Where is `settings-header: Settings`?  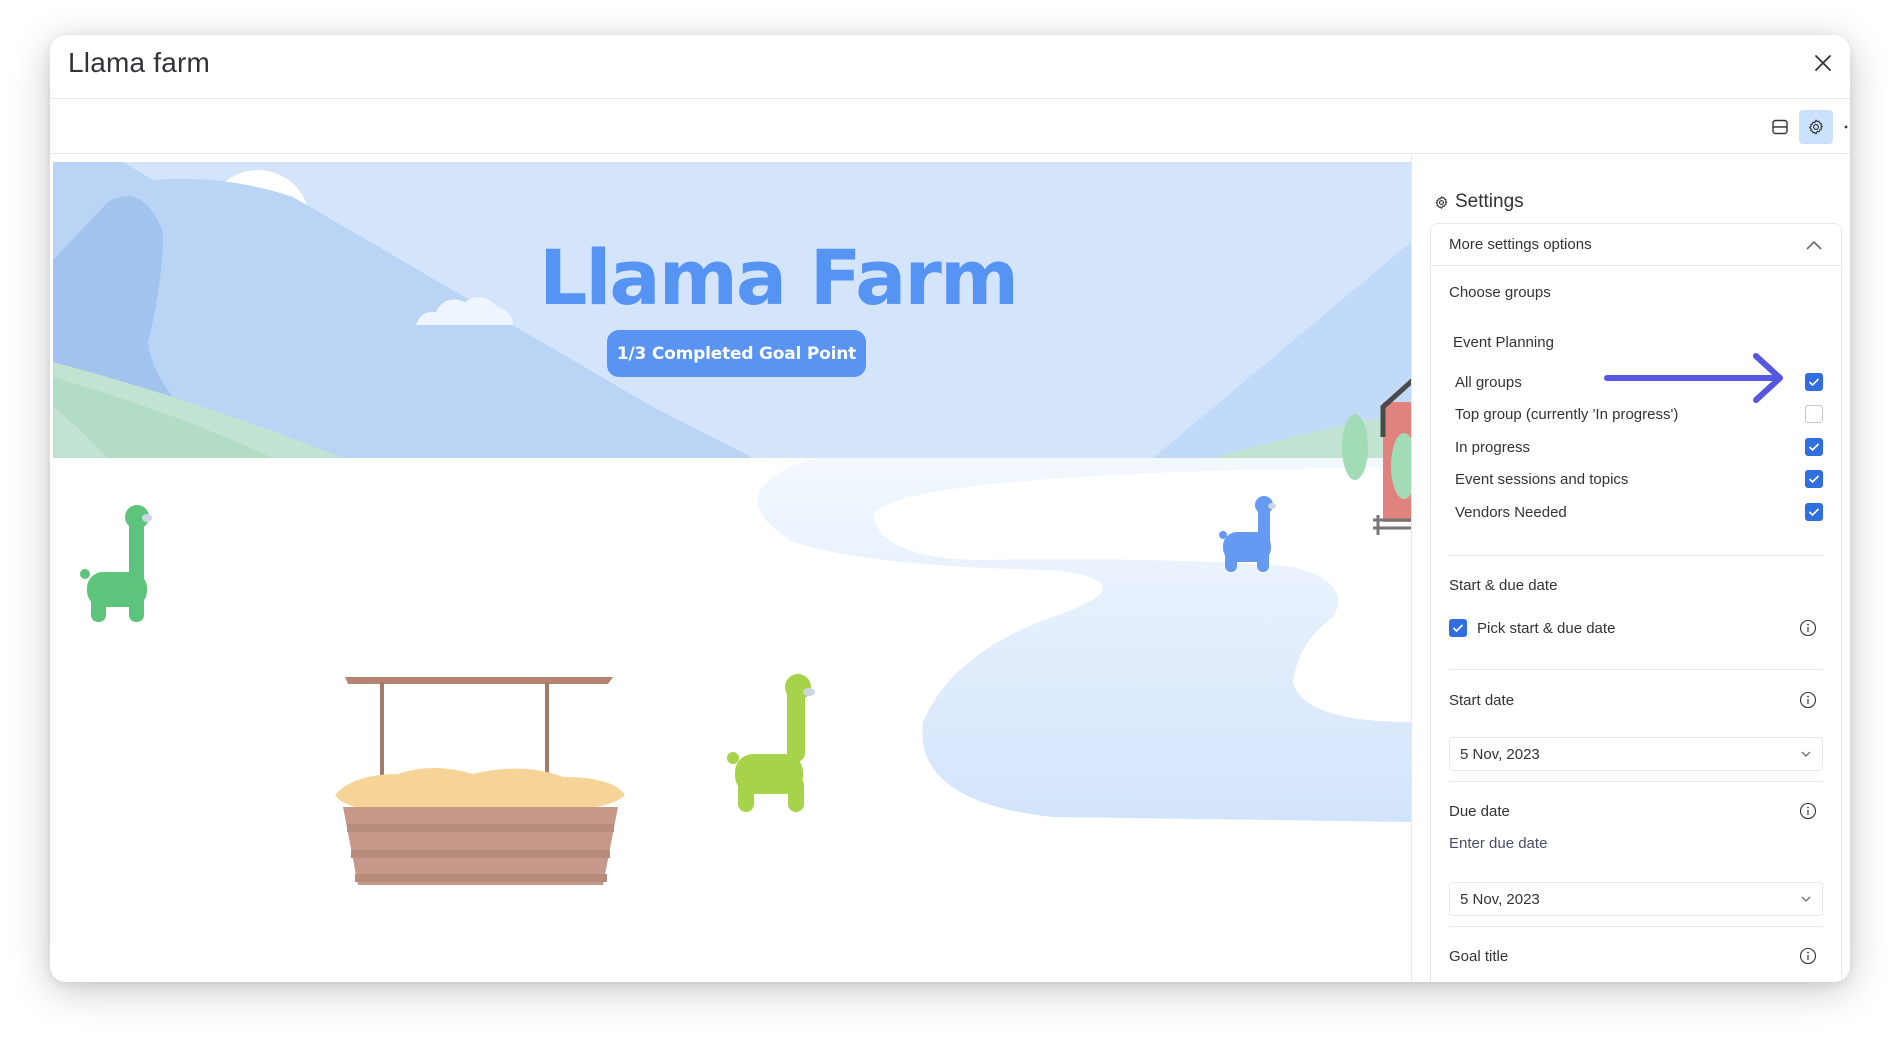
settings-header: Settings is located at coordinates (1479, 202).